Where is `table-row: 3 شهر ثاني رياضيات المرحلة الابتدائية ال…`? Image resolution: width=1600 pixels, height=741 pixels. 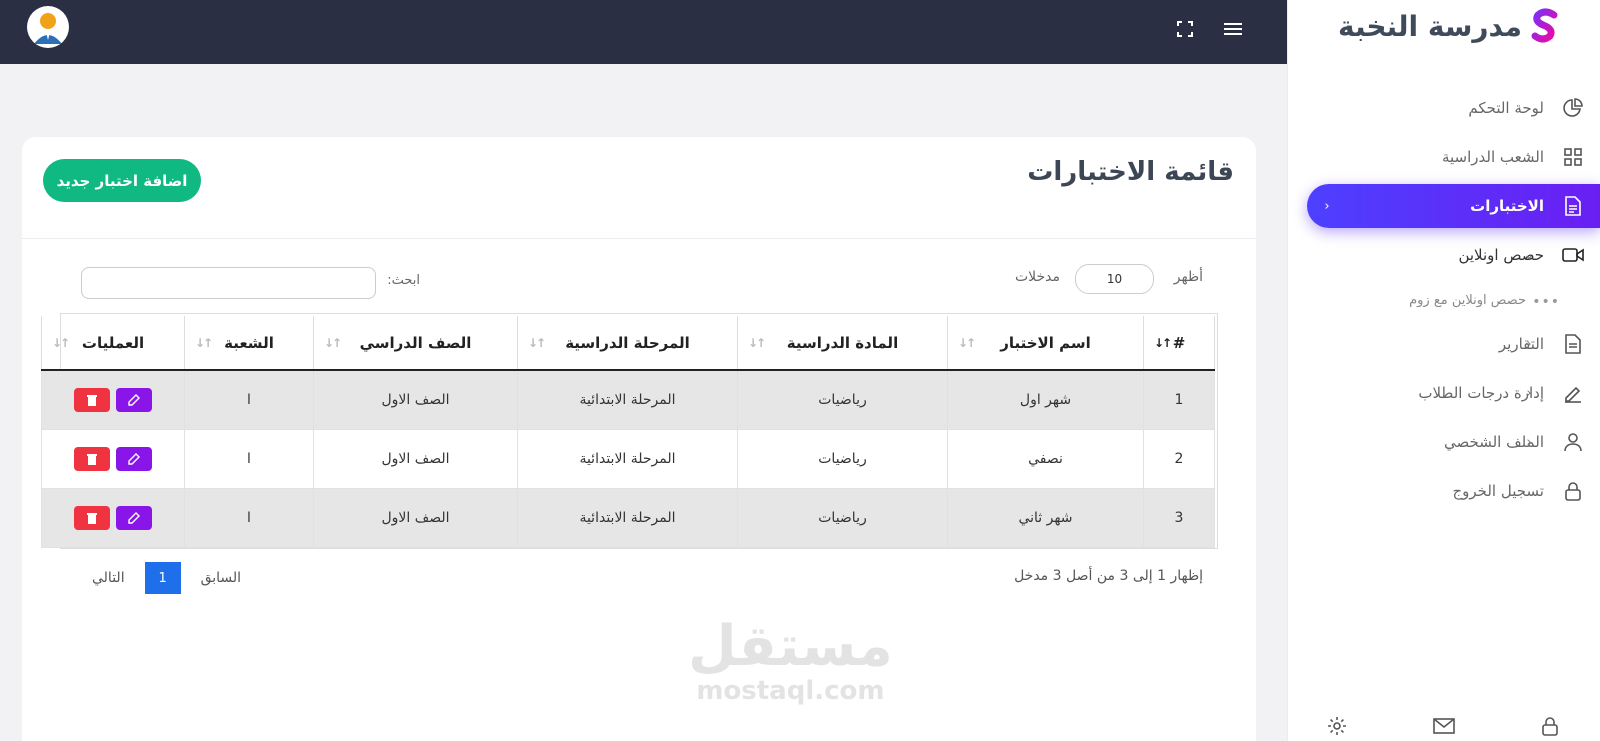
table-row: 3 شهر ثاني رياضيات المرحلة الابتدائية ال… is located at coordinates (628, 517).